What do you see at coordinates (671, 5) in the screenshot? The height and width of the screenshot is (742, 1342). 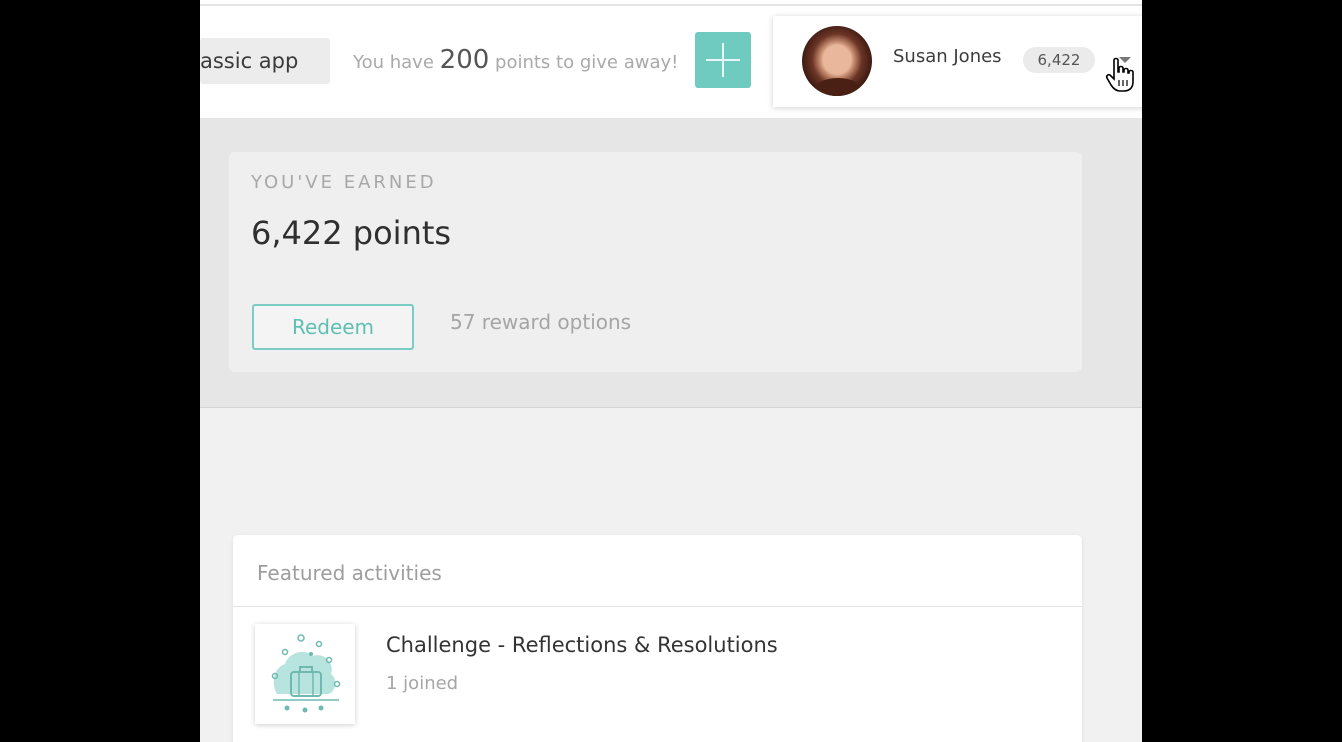 I see `top-divider` at bounding box center [671, 5].